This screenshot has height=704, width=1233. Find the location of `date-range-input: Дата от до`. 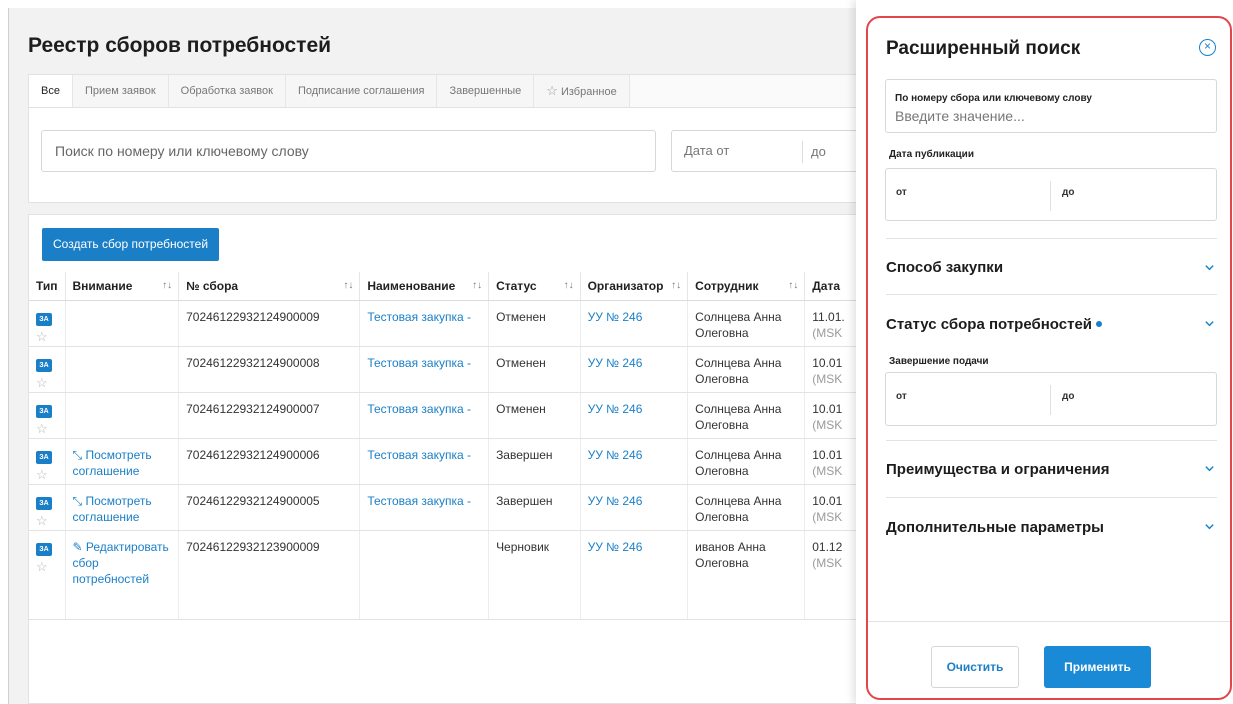

date-range-input: Дата от до is located at coordinates (771, 151).